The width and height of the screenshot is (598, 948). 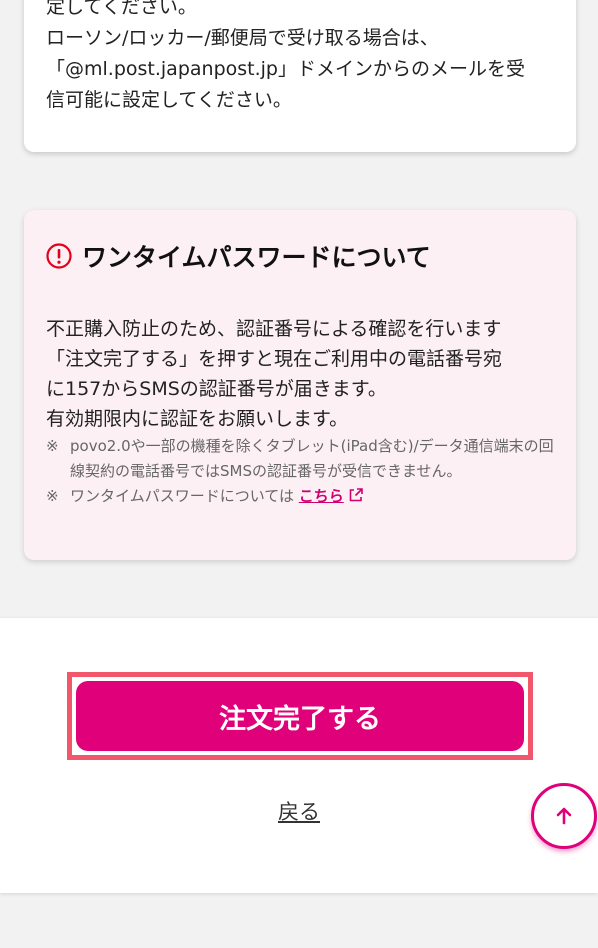 What do you see at coordinates (299, 811) in the screenshot?
I see `back-link: 戻る` at bounding box center [299, 811].